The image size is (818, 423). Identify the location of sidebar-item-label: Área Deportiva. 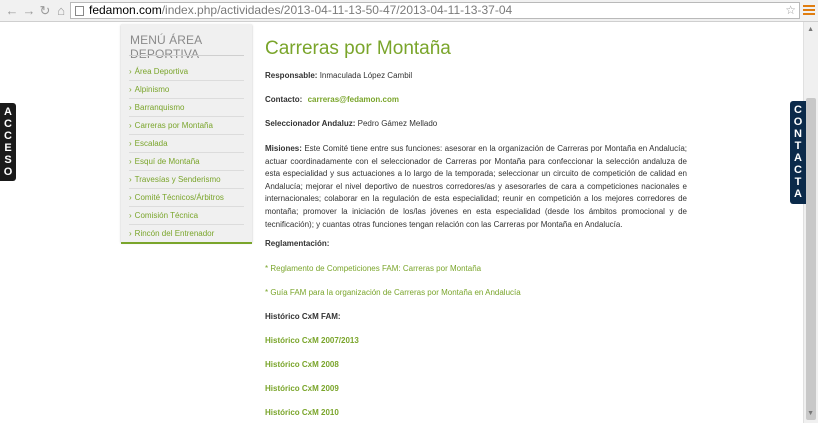
(161, 71).